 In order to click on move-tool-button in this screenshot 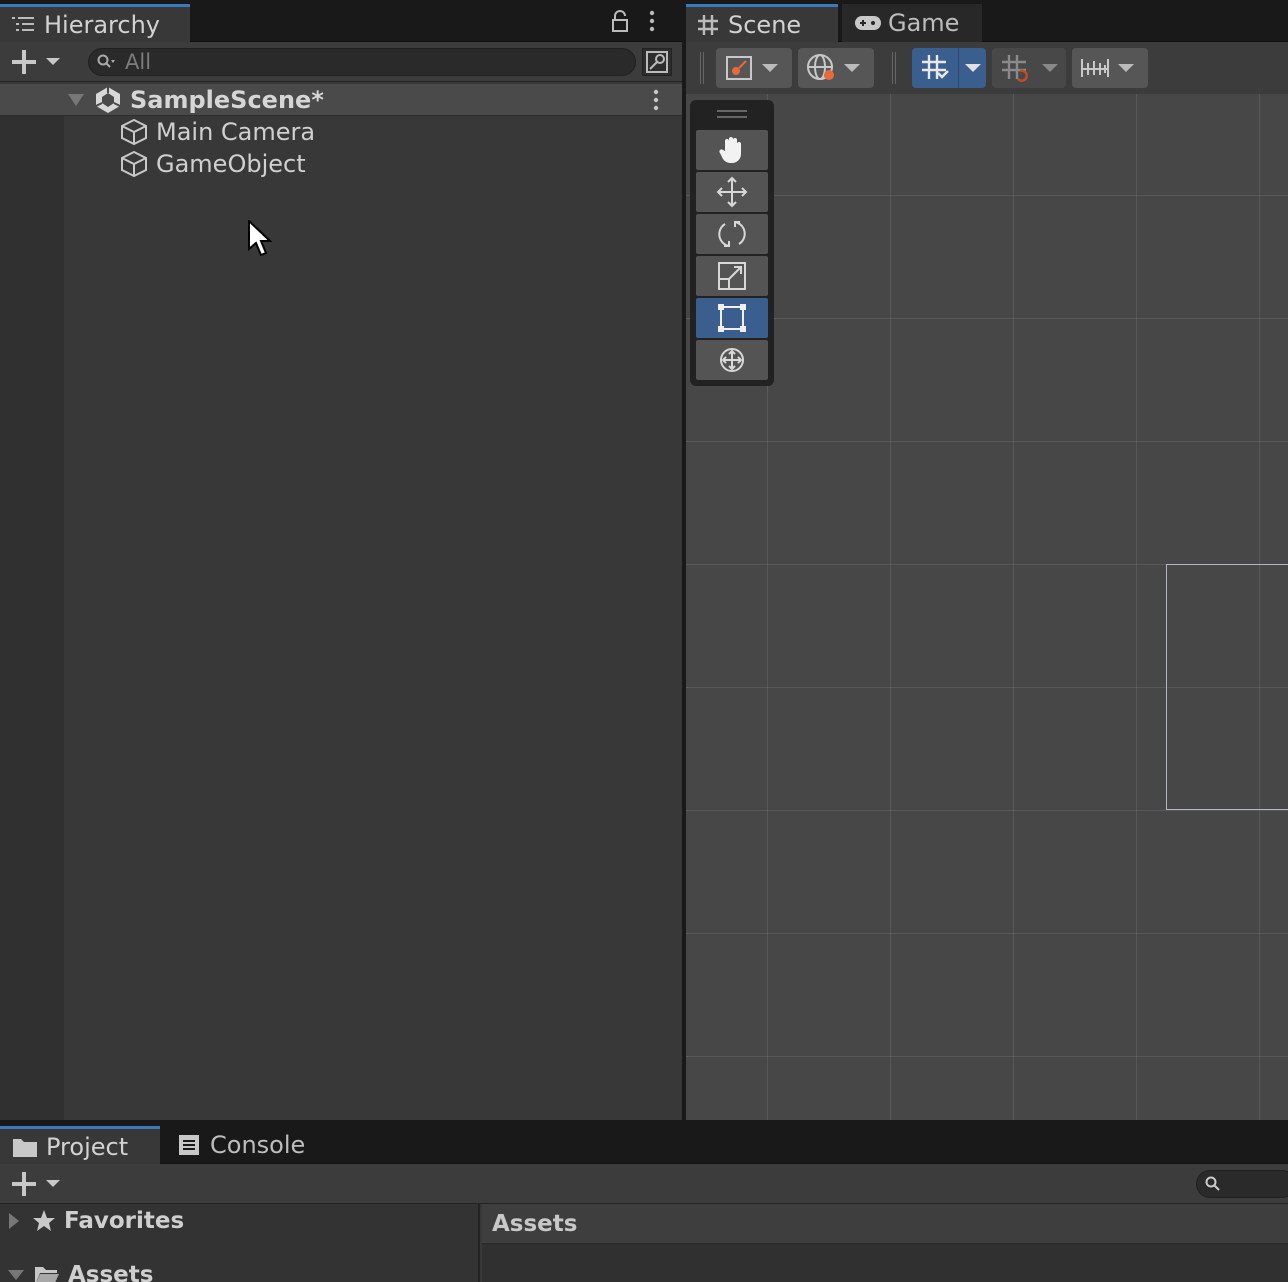, I will do `click(732, 192)`.